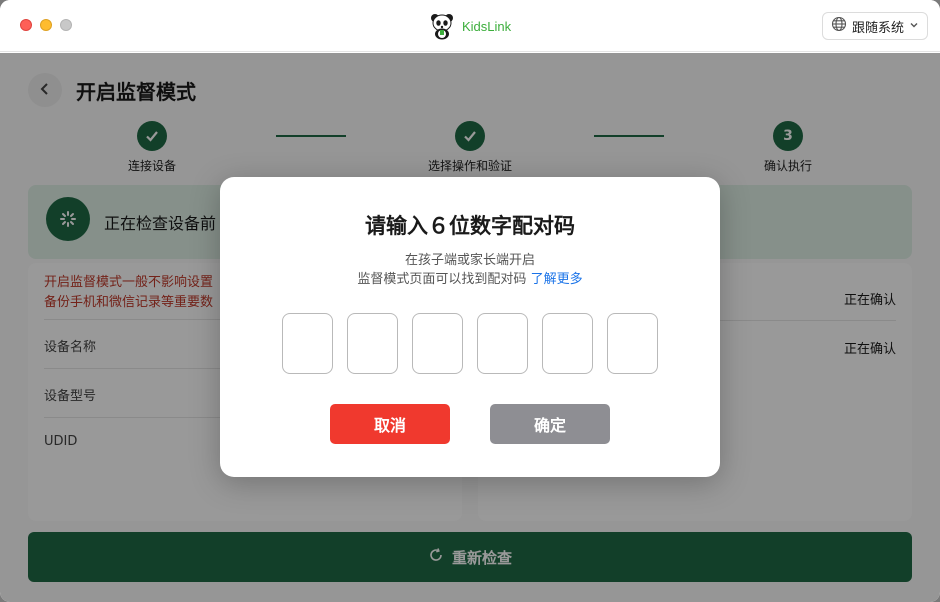 The width and height of the screenshot is (940, 602). I want to click on dialog-subtitle-text: 监督模式页面可以找到配对码, so click(442, 279).